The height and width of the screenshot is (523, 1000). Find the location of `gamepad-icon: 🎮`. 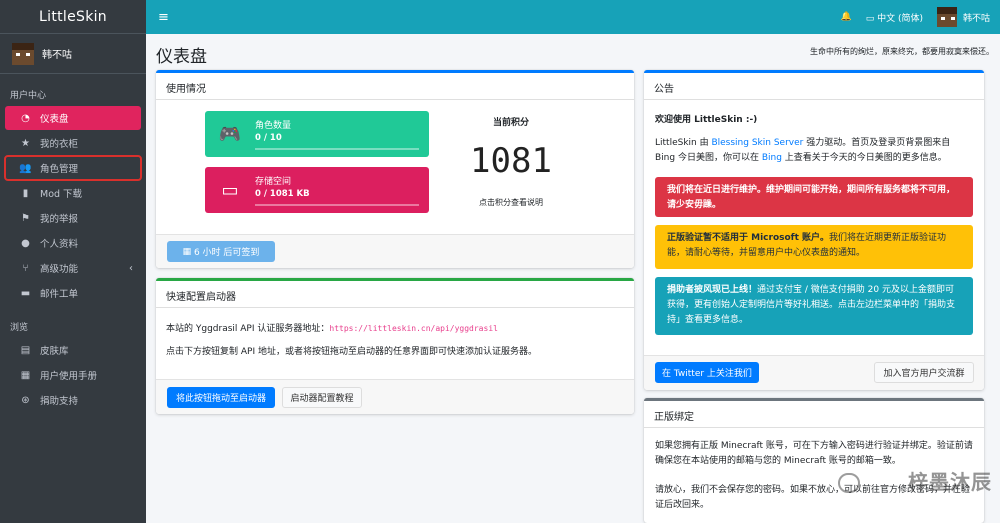

gamepad-icon: 🎮 is located at coordinates (230, 134).